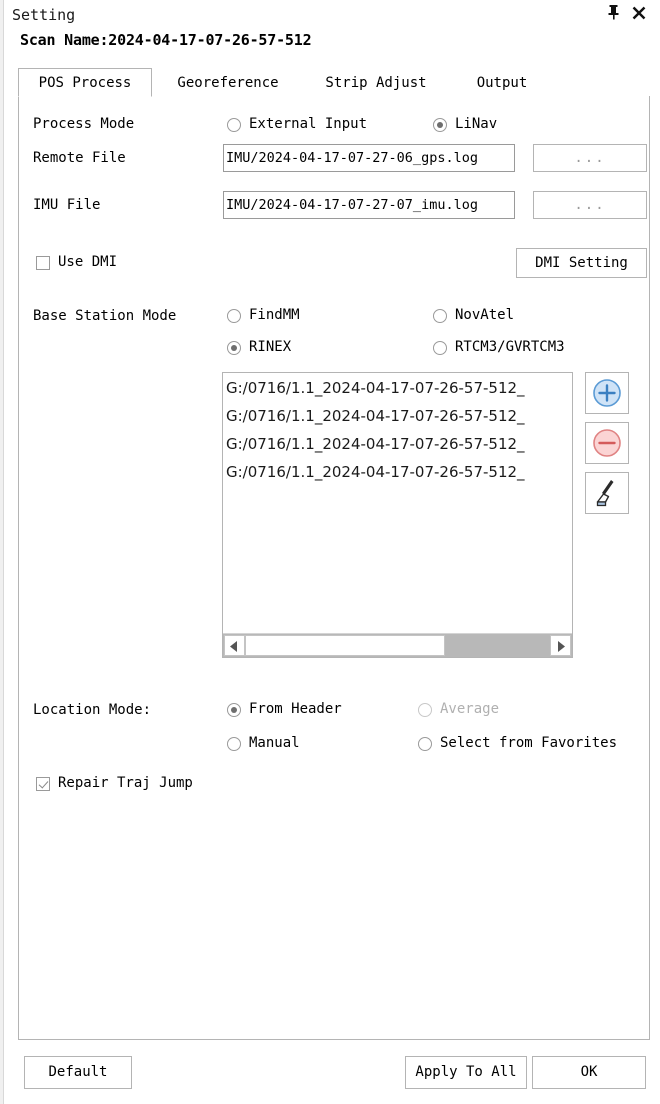 The width and height of the screenshot is (660, 1104). I want to click on remote-file-input: IMU/2024-04-17-07-27-06_gps.log, so click(369, 158).